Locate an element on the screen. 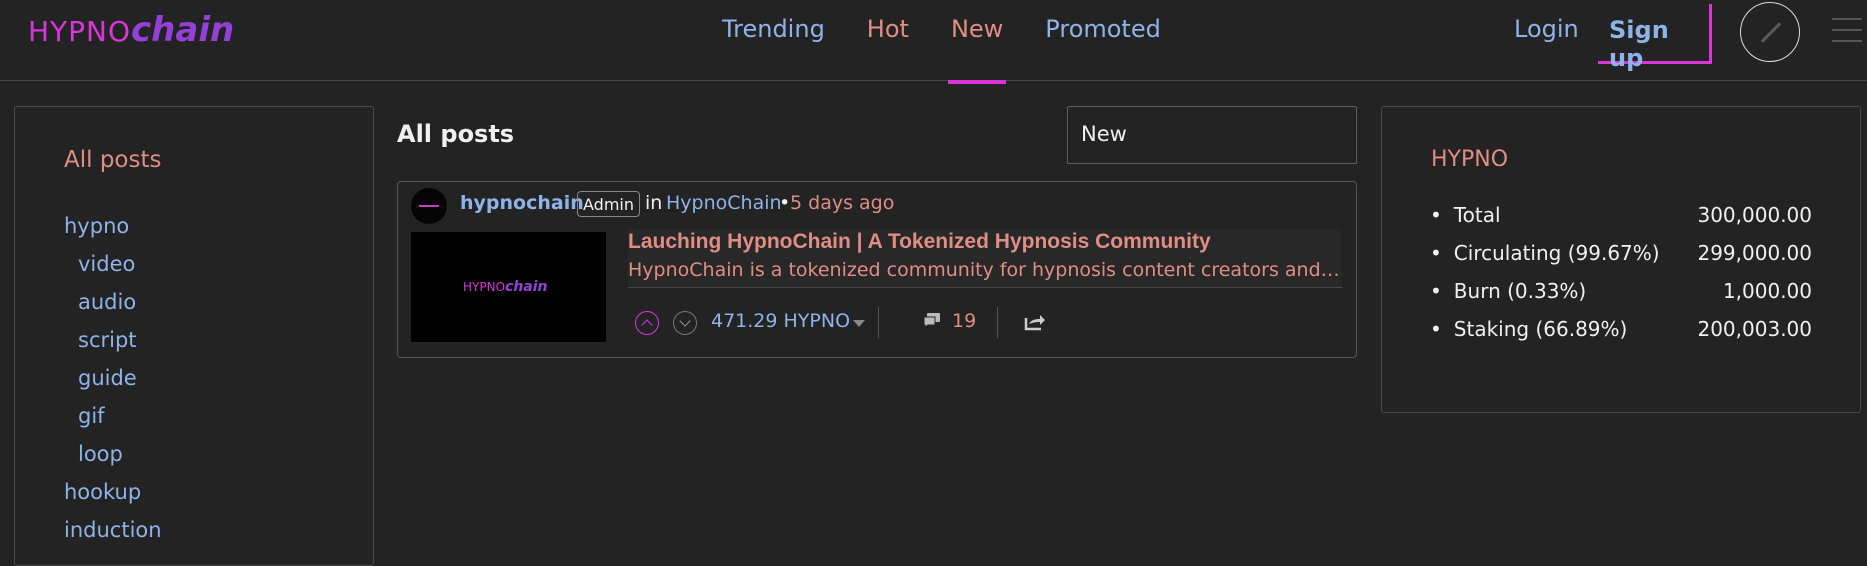 Image resolution: width=1867 pixels, height=566 pixels. tag-gif: gif is located at coordinates (113, 422).